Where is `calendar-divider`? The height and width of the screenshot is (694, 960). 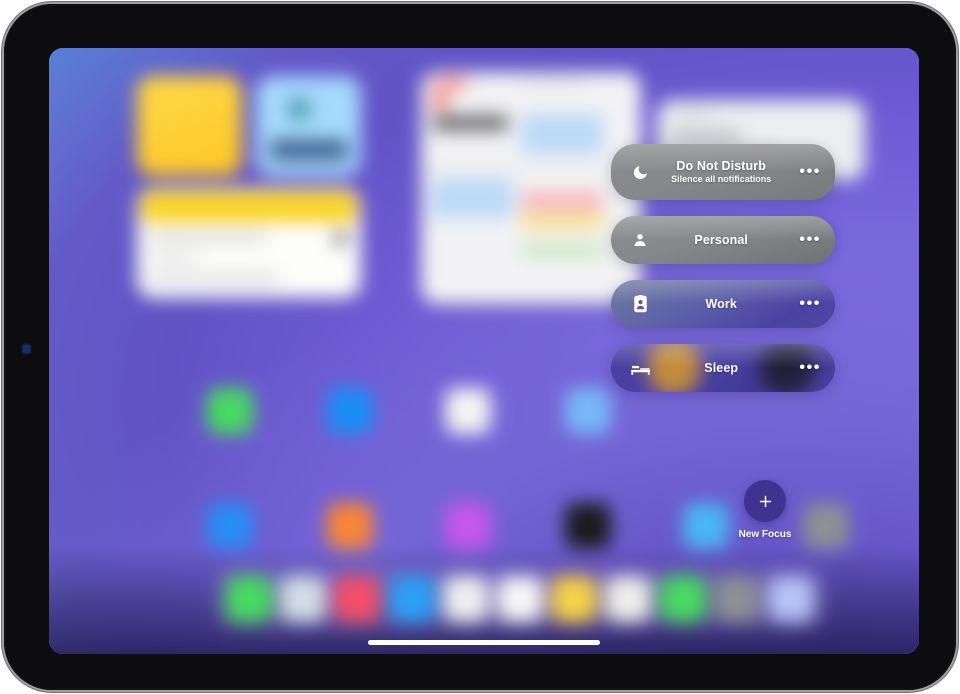
calendar-divider is located at coordinates (531, 165).